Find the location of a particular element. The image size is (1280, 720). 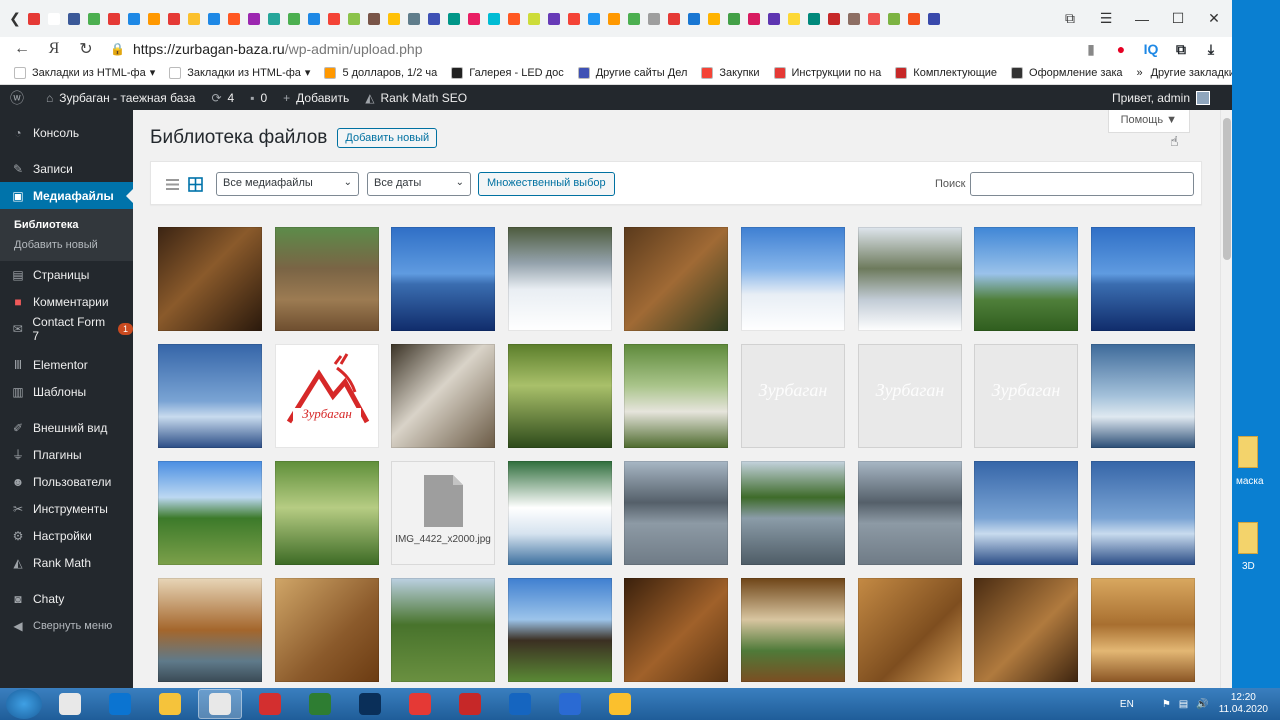

start-button is located at coordinates (24, 704).